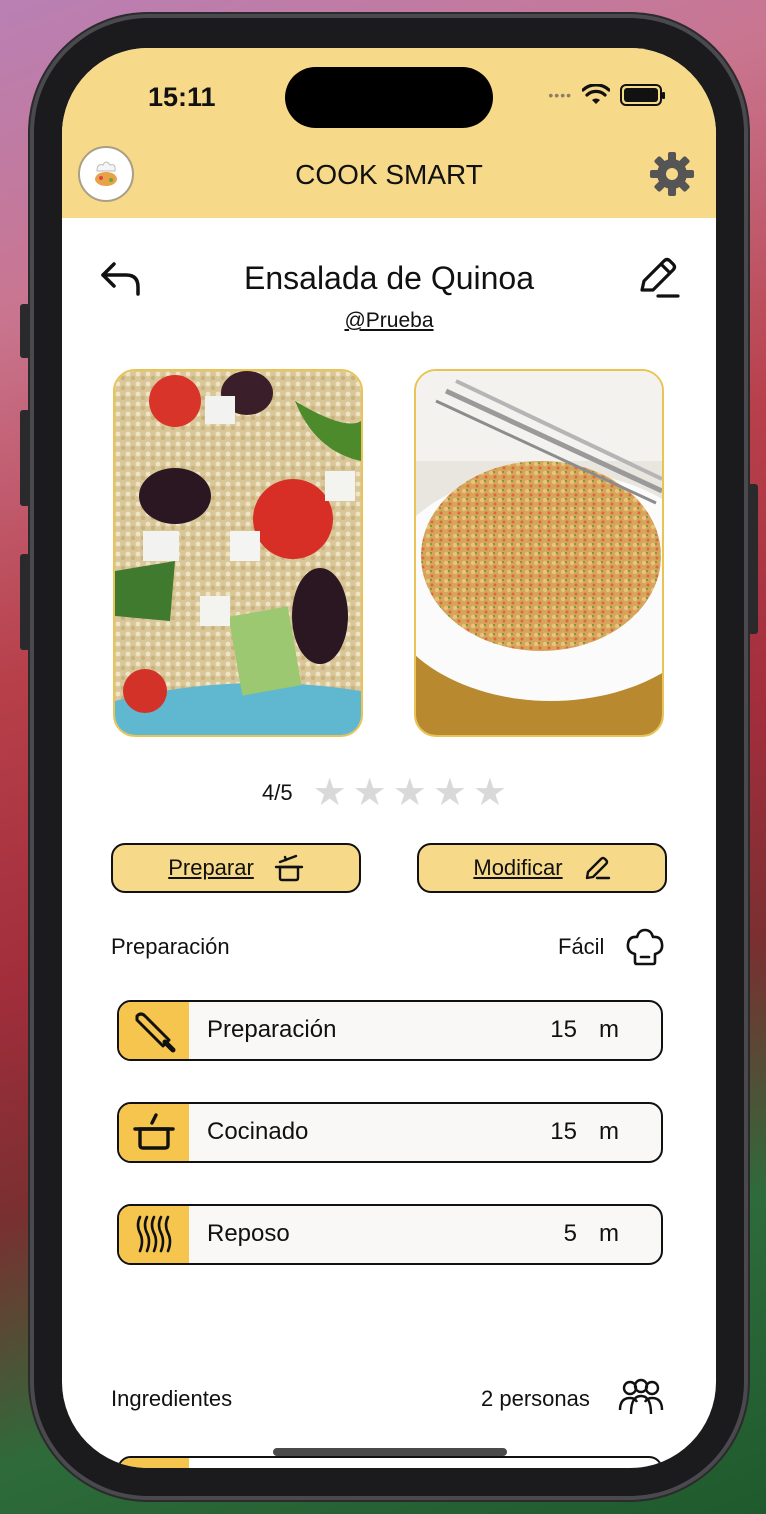 This screenshot has height=1514, width=766. I want to click on recipe-author-link: @Prueba, so click(389, 321).